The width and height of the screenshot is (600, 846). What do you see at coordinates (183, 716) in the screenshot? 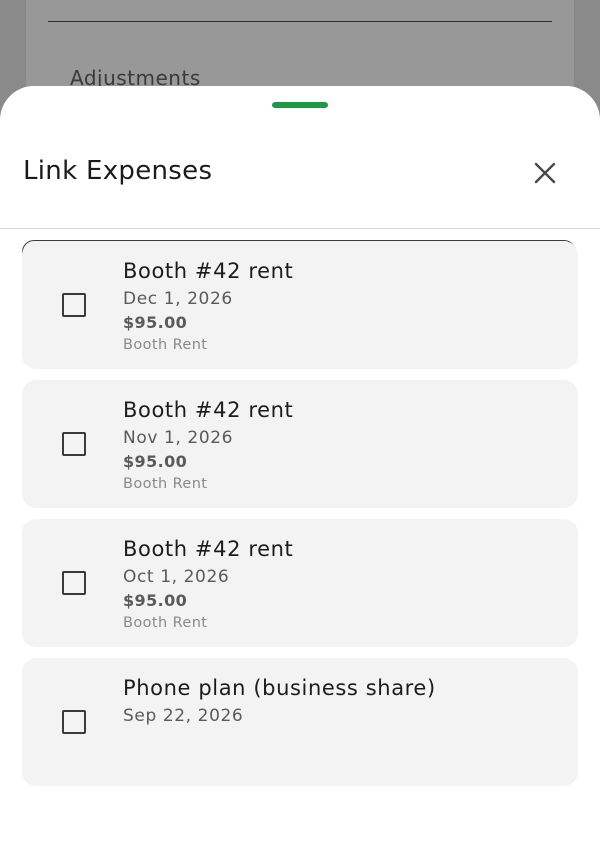
I see `expense-date: Sep 22, 2026` at bounding box center [183, 716].